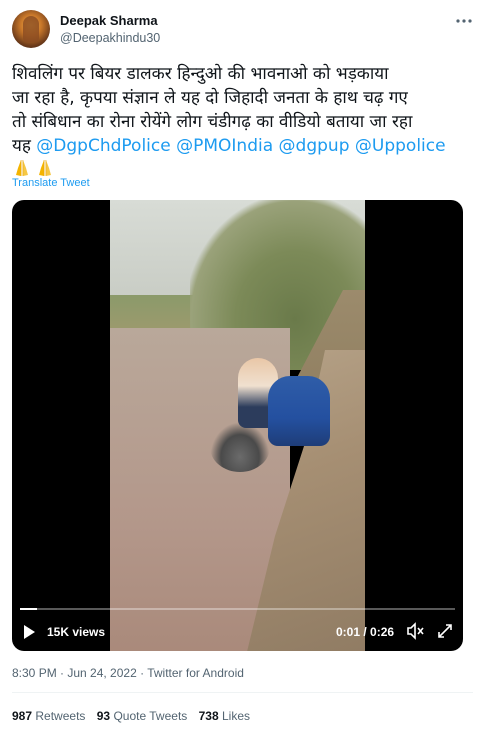 The height and width of the screenshot is (731, 485). What do you see at coordinates (31, 29) in the screenshot?
I see `avatar` at bounding box center [31, 29].